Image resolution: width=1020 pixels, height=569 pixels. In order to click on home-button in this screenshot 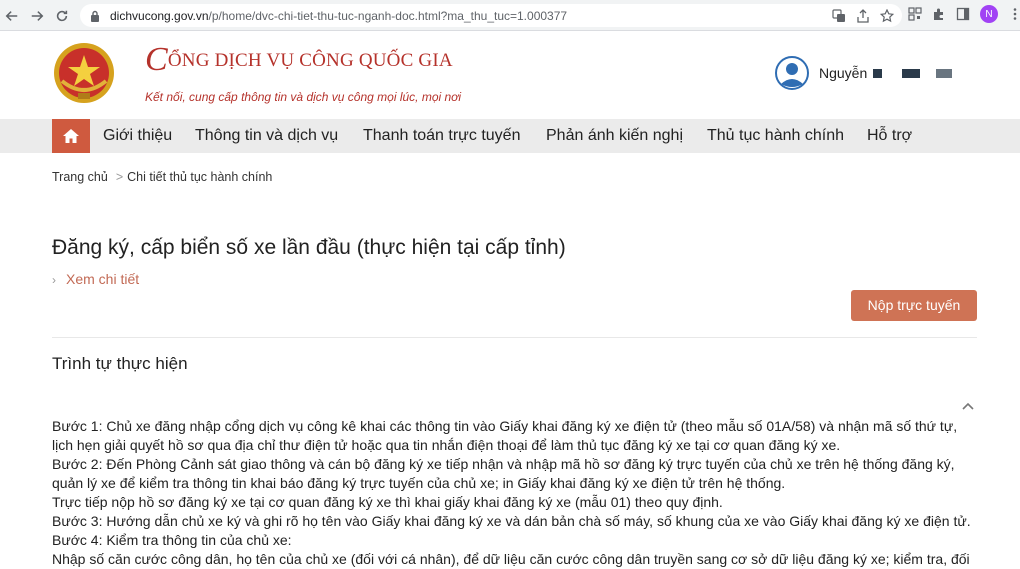, I will do `click(71, 136)`.